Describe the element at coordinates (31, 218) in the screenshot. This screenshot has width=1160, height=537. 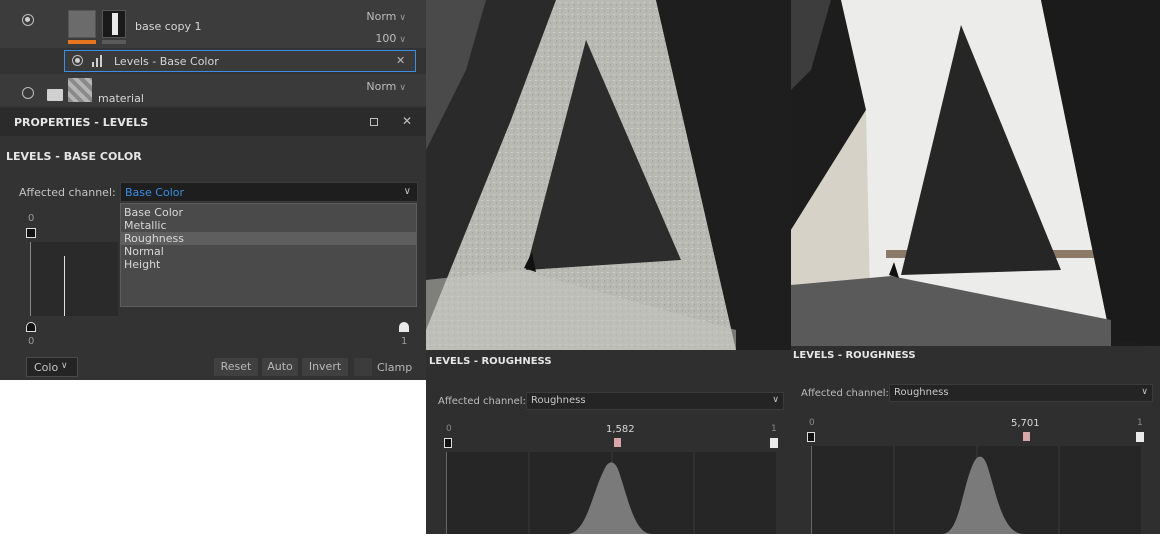
I see `input-min-label: 0` at that location.